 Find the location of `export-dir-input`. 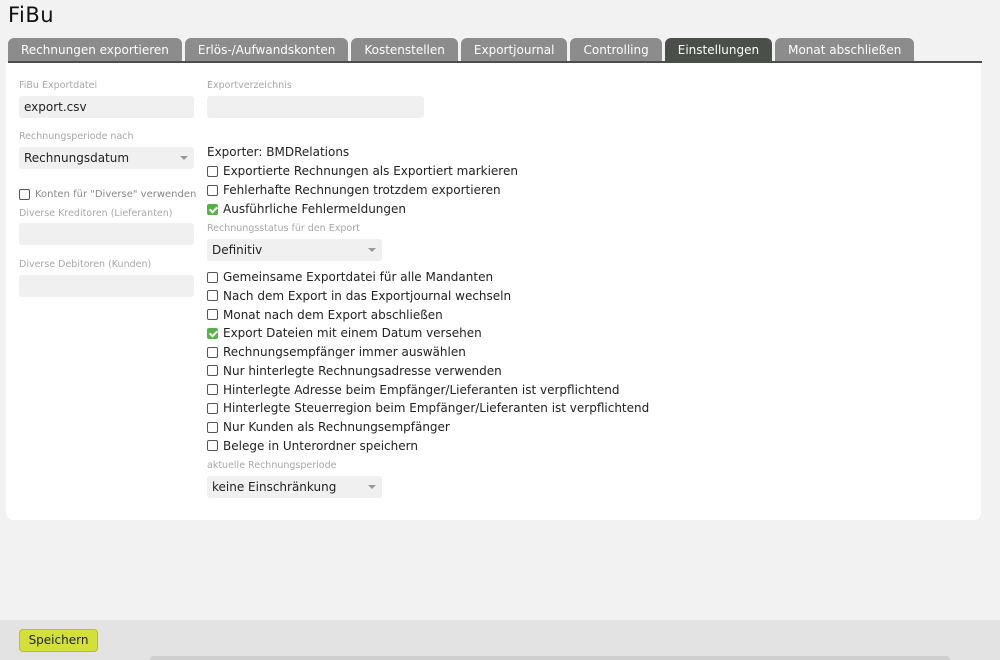

export-dir-input is located at coordinates (315, 107).